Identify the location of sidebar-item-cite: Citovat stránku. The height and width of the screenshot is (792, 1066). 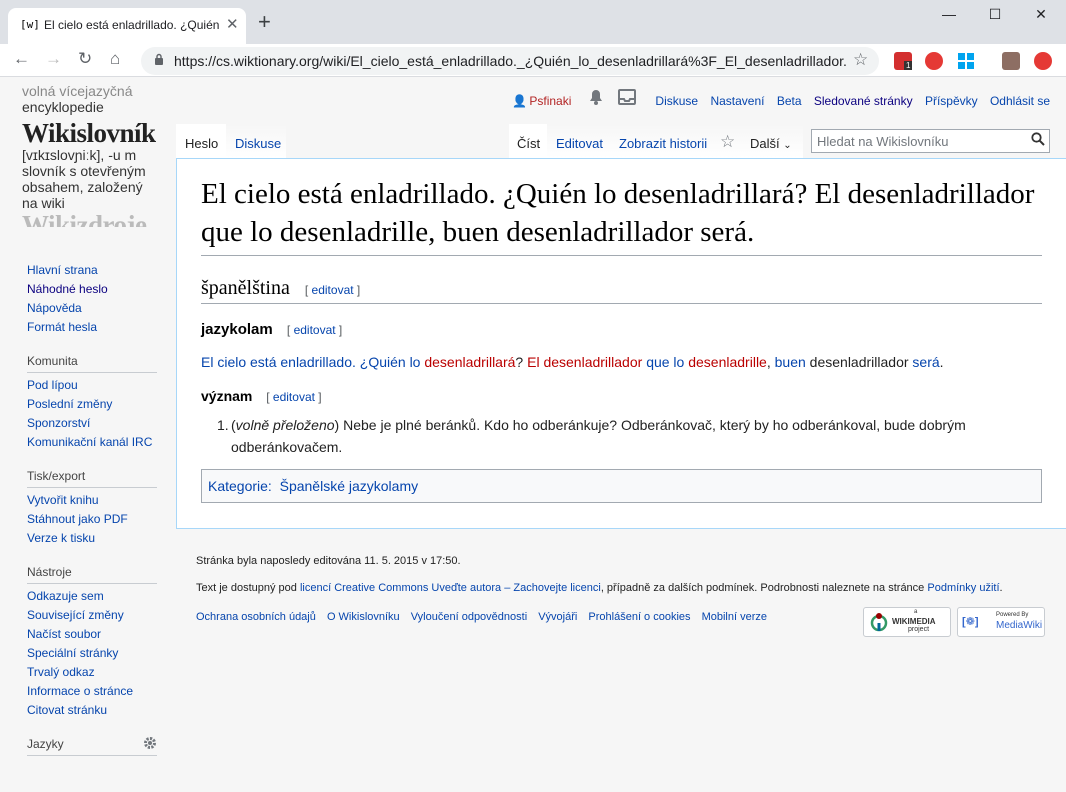
(92, 712).